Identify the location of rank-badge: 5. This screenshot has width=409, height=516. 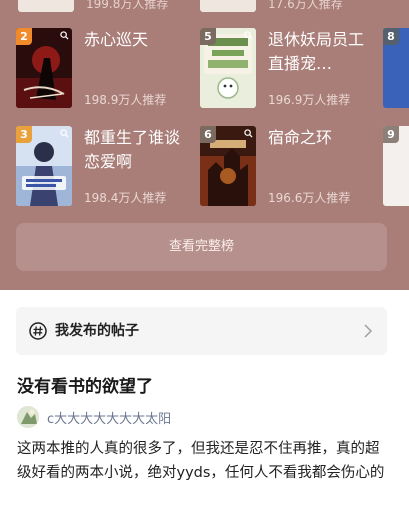
(208, 36).